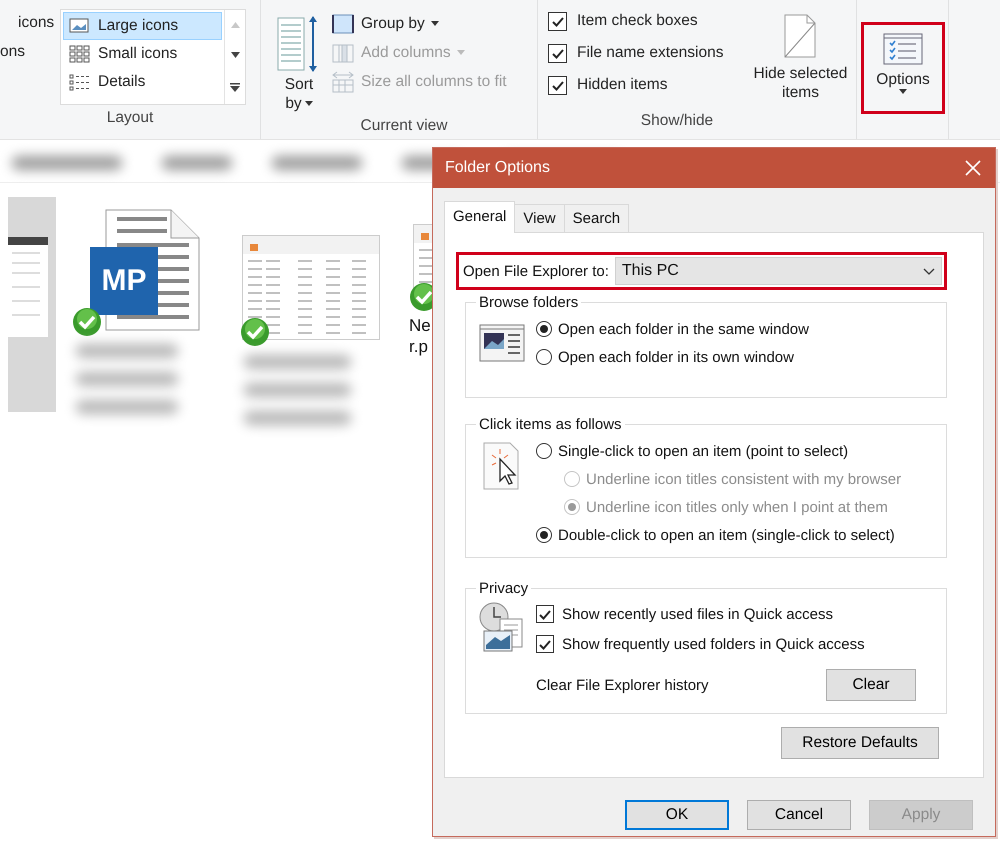  Describe the element at coordinates (929, 271) in the screenshot. I see `chevron-down-icon` at that location.